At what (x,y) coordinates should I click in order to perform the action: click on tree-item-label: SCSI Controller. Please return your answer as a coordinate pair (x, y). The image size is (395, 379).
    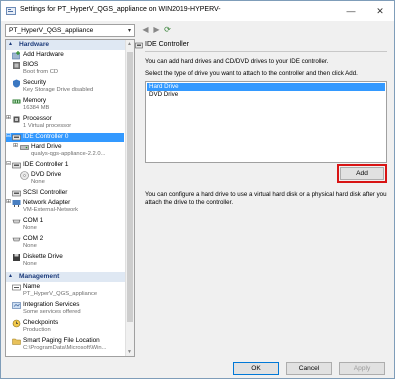
    Looking at the image, I should click on (45, 192).